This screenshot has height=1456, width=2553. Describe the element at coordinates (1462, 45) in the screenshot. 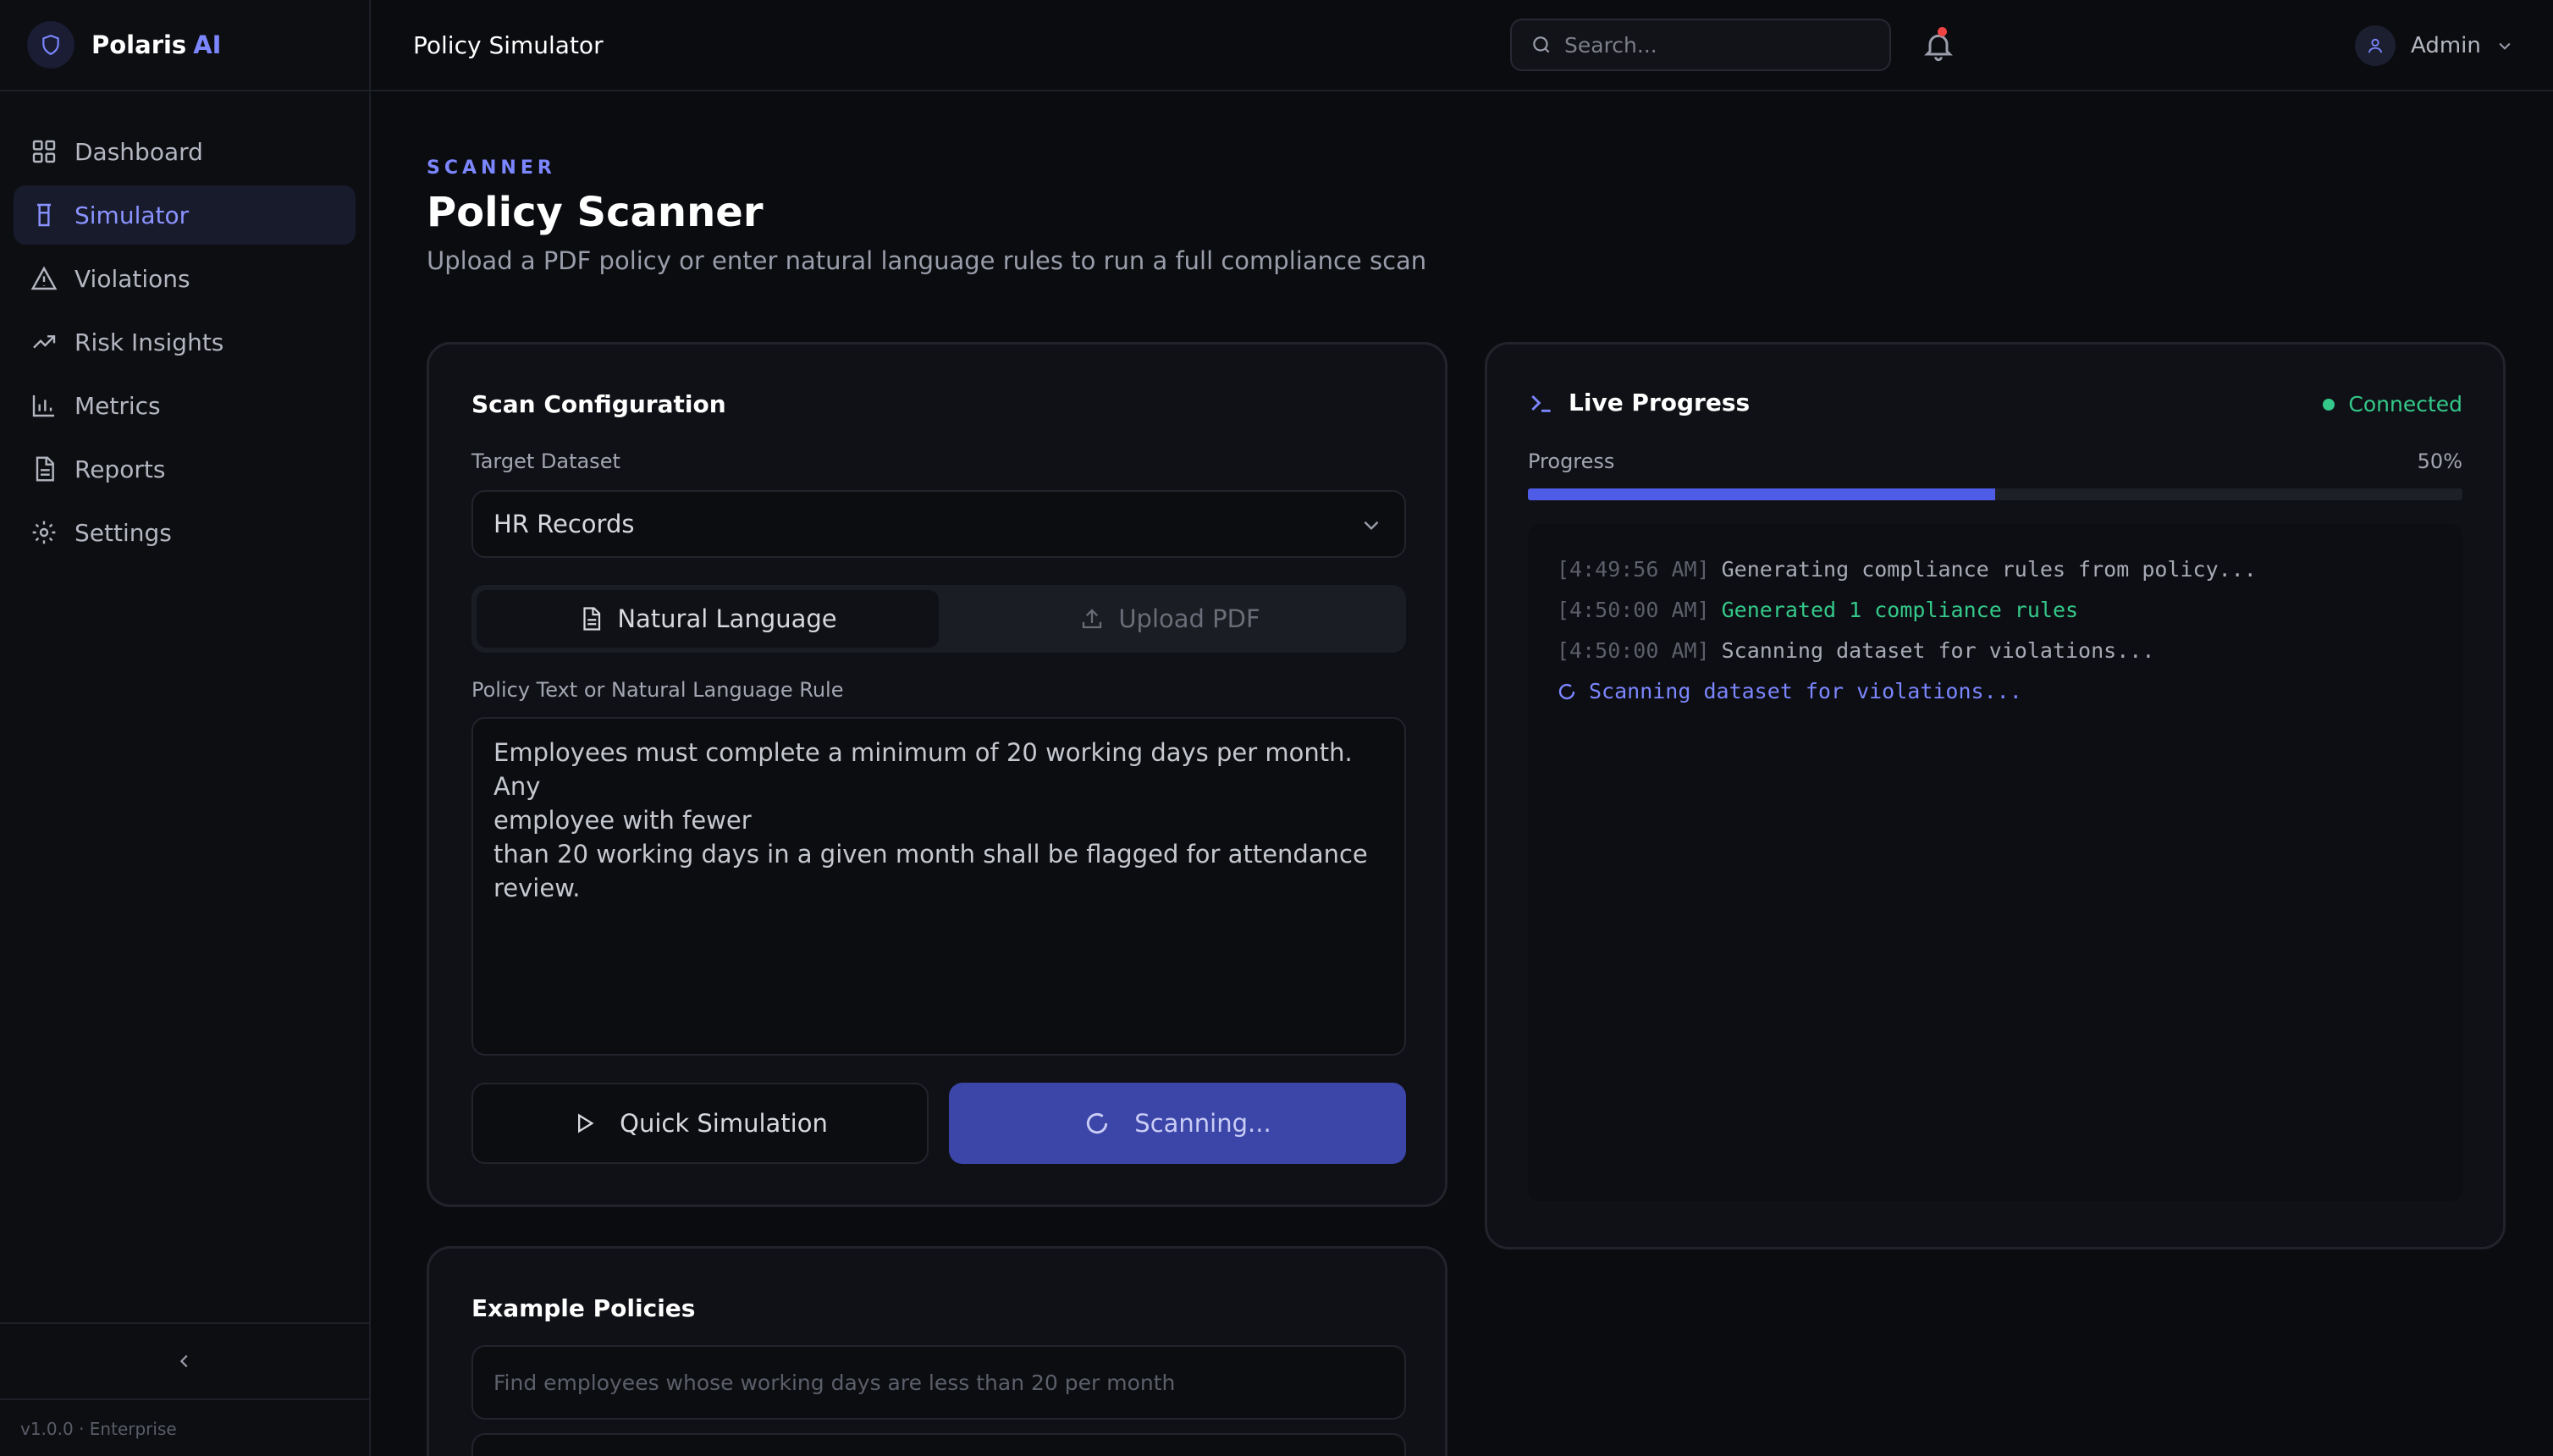

I see `topbar: Policy Simulator` at that location.